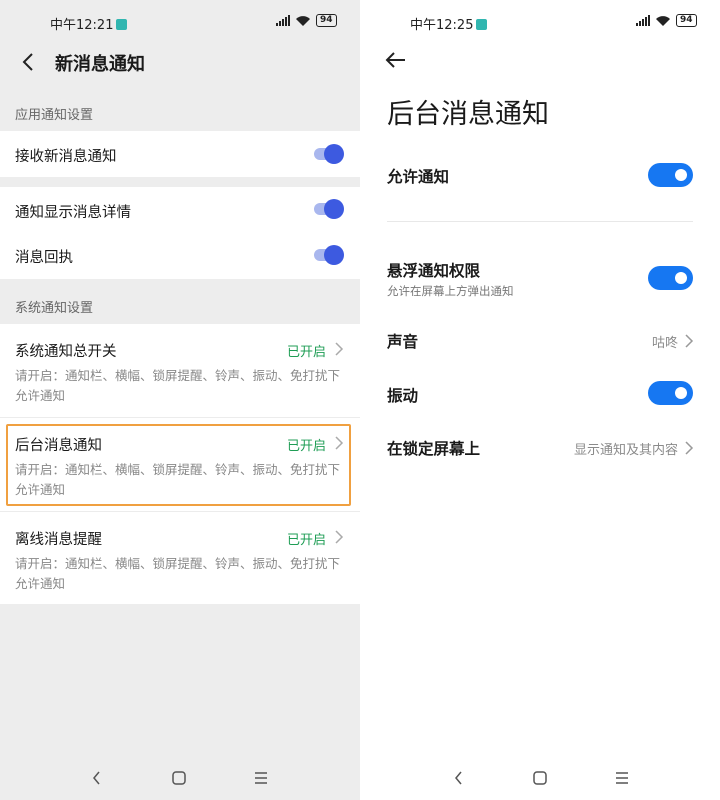  Describe the element at coordinates (449, 23) in the screenshot. I see `status-time: 中午12:25` at that location.